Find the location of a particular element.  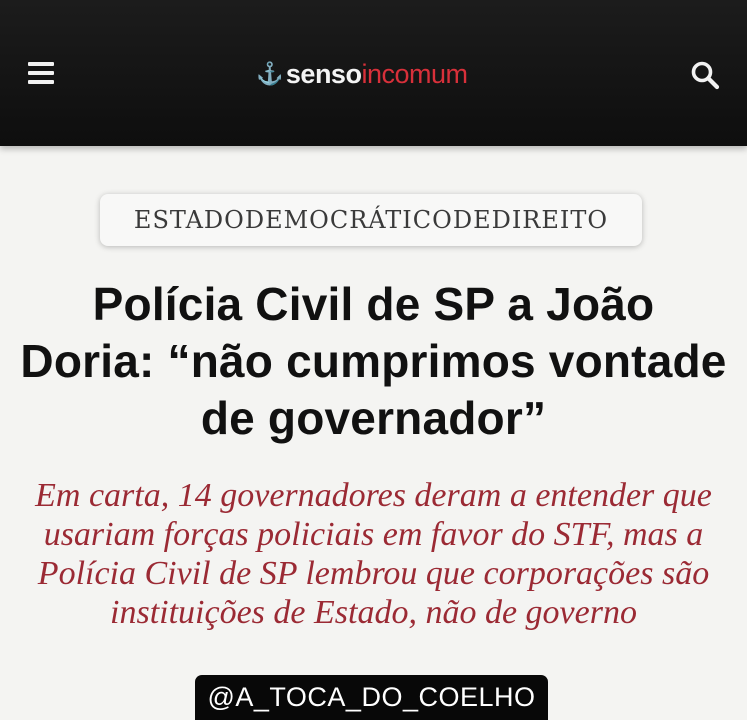

watermark-text: @A_TOCA_DO_COELHO is located at coordinates (371, 697).